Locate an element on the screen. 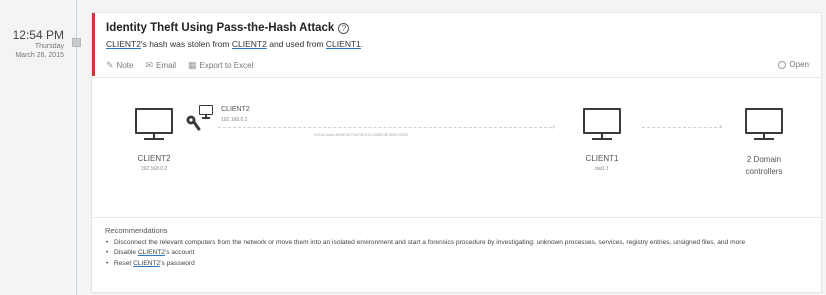  source-computer-icon is located at coordinates (206, 112).